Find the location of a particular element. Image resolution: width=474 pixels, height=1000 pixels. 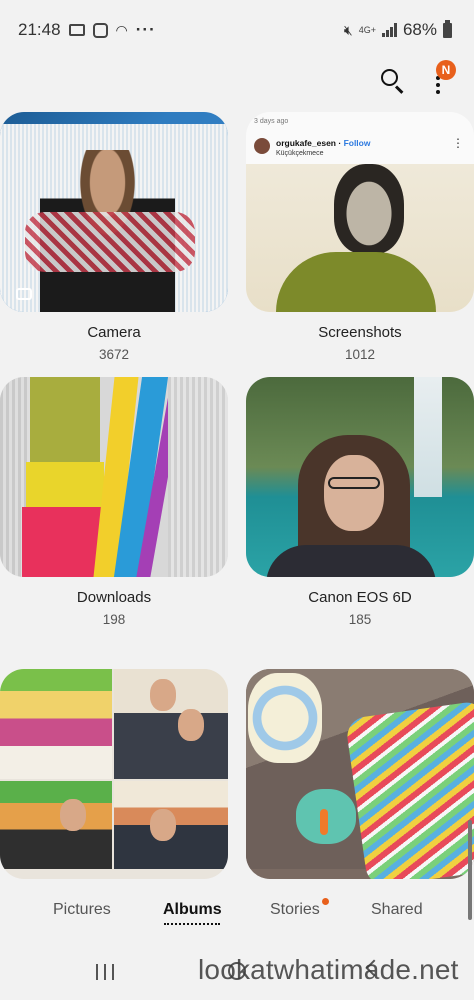

bottom-tab-bar: Pictures Albums Stories Shared is located at coordinates (237, 911).